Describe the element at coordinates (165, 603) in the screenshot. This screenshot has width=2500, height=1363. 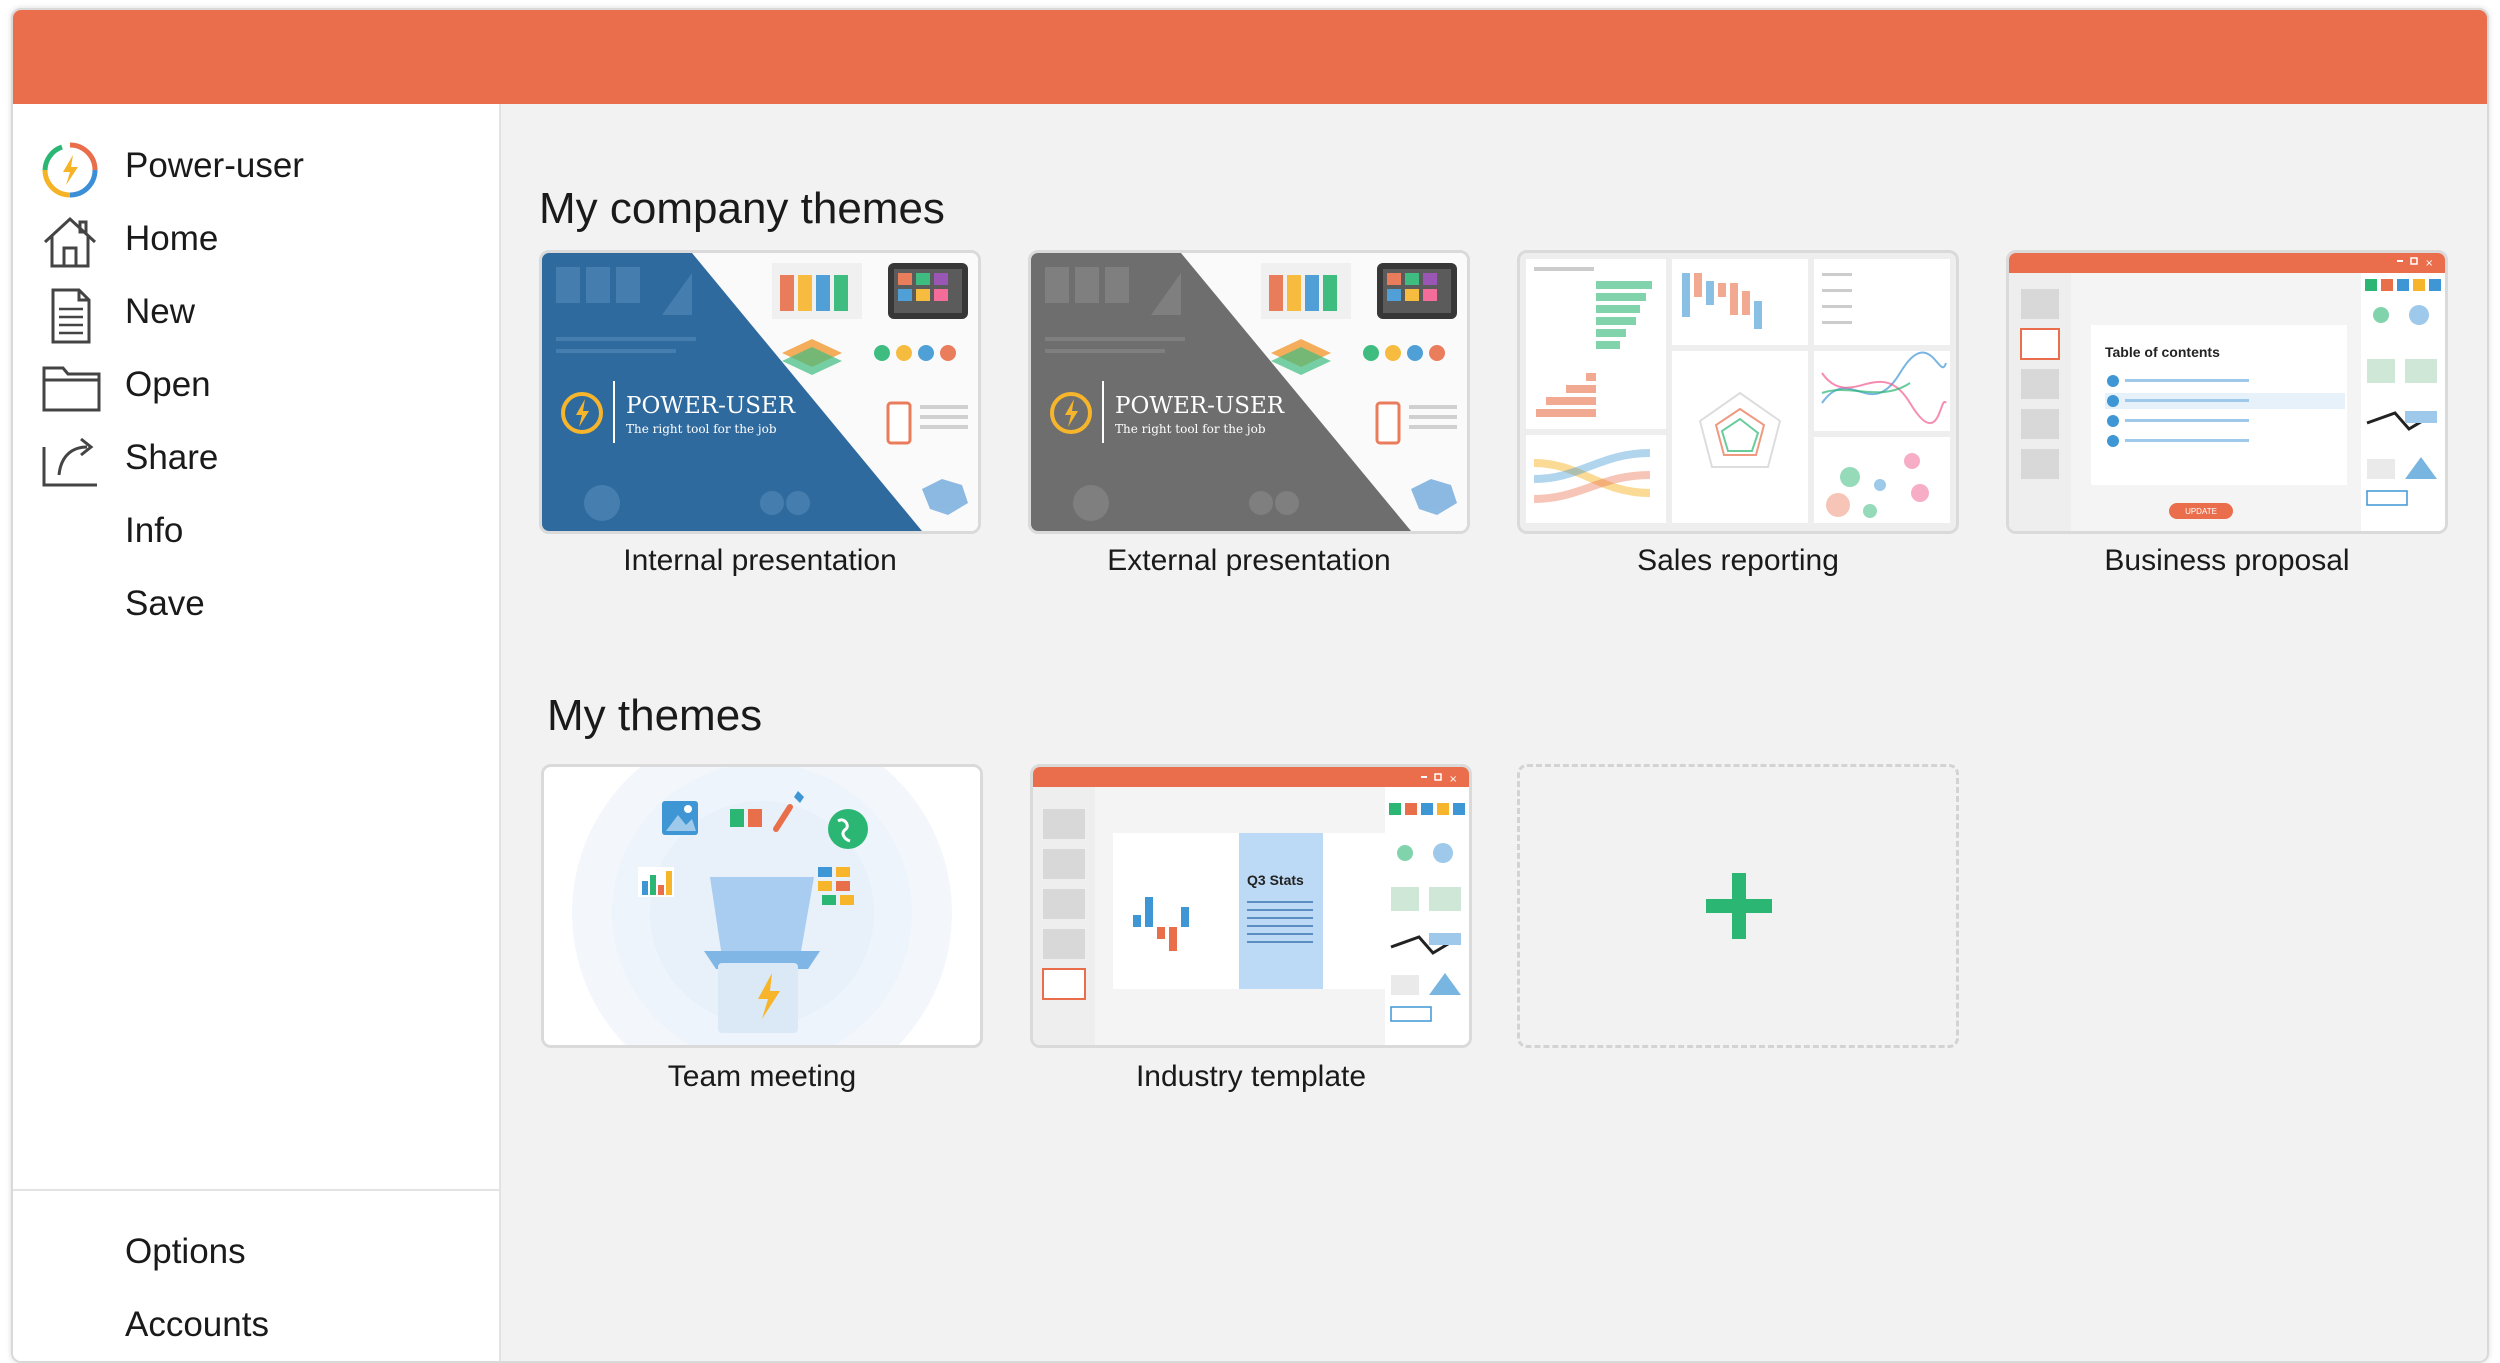
I see `sidebar-item-label: Save` at that location.